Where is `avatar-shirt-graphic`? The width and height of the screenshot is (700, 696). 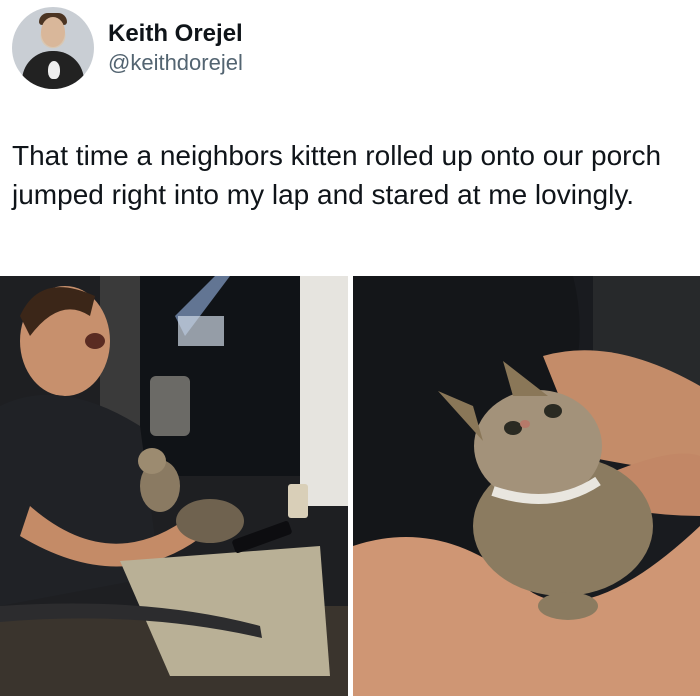 avatar-shirt-graphic is located at coordinates (54, 70).